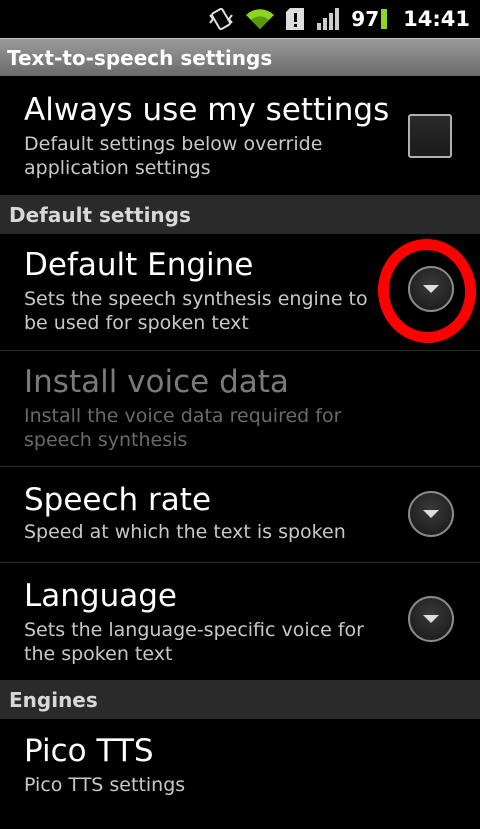  I want to click on install-voice-data-title: Install voice data, so click(156, 382).